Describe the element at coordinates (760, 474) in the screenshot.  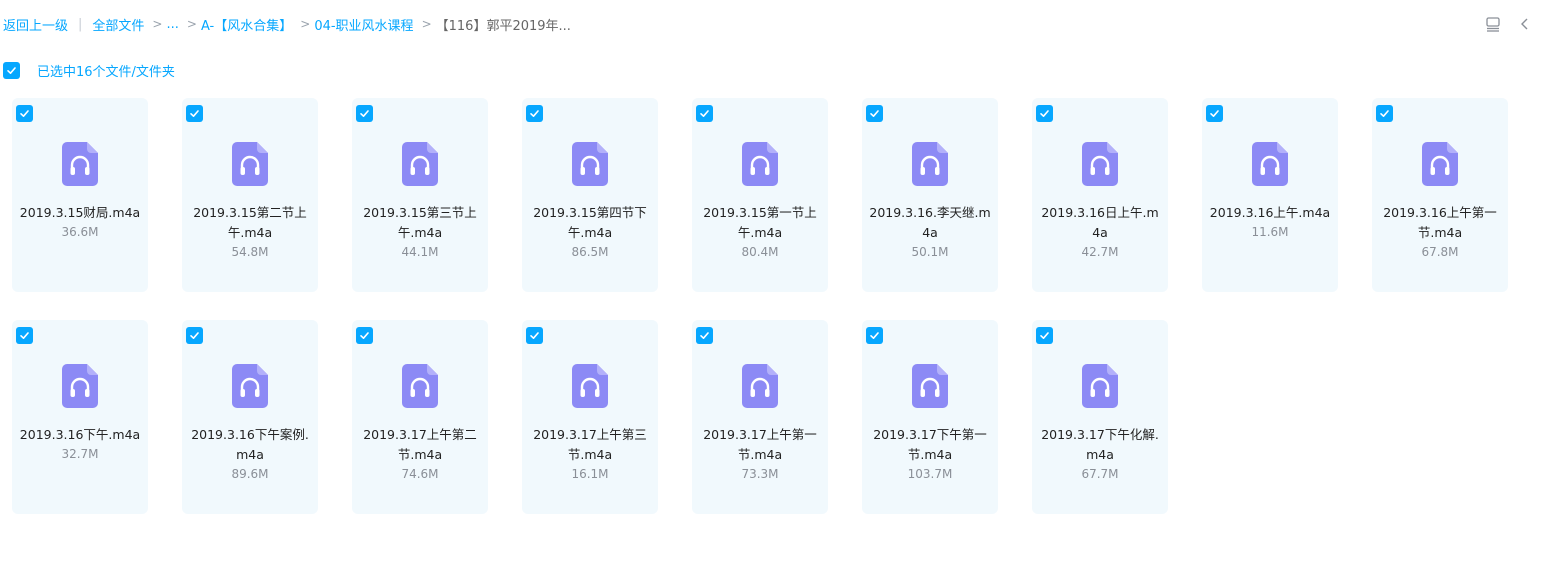
I see `file-size: 73.3M` at that location.